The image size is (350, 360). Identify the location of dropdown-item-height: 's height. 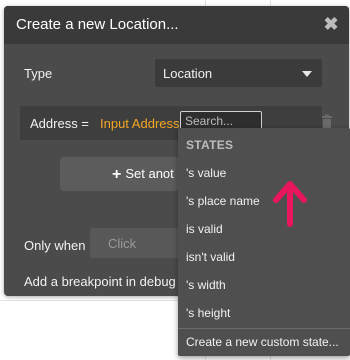
(208, 313).